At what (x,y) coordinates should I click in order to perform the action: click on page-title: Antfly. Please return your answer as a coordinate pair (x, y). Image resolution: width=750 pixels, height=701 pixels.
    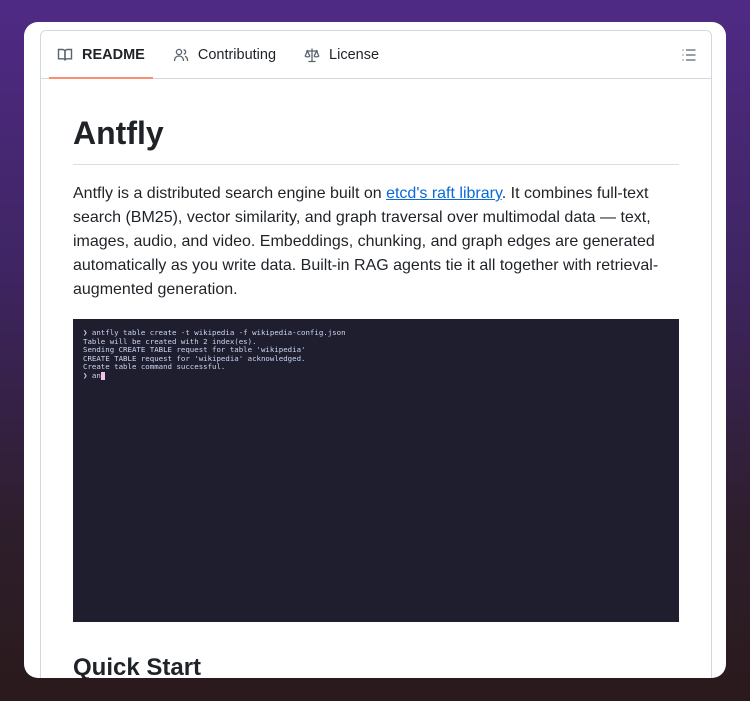
    Looking at the image, I should click on (376, 139).